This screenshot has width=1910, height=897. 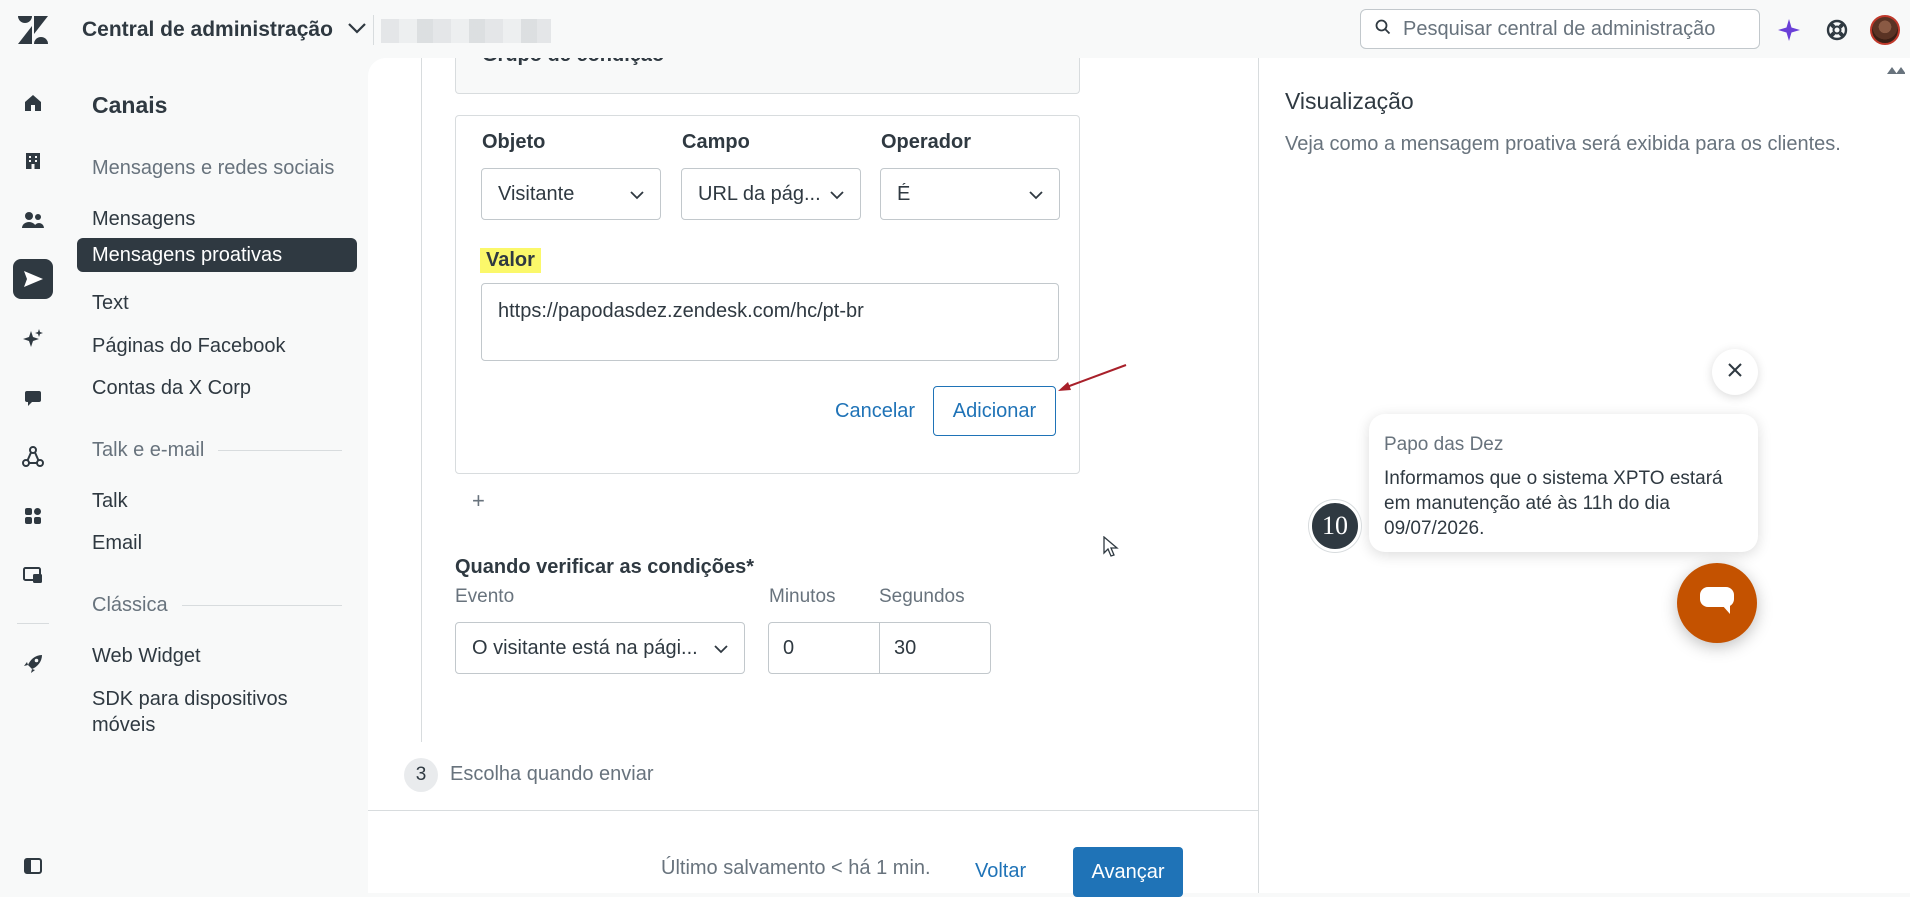 What do you see at coordinates (994, 411) in the screenshot?
I see `add-button: Adicionar` at bounding box center [994, 411].